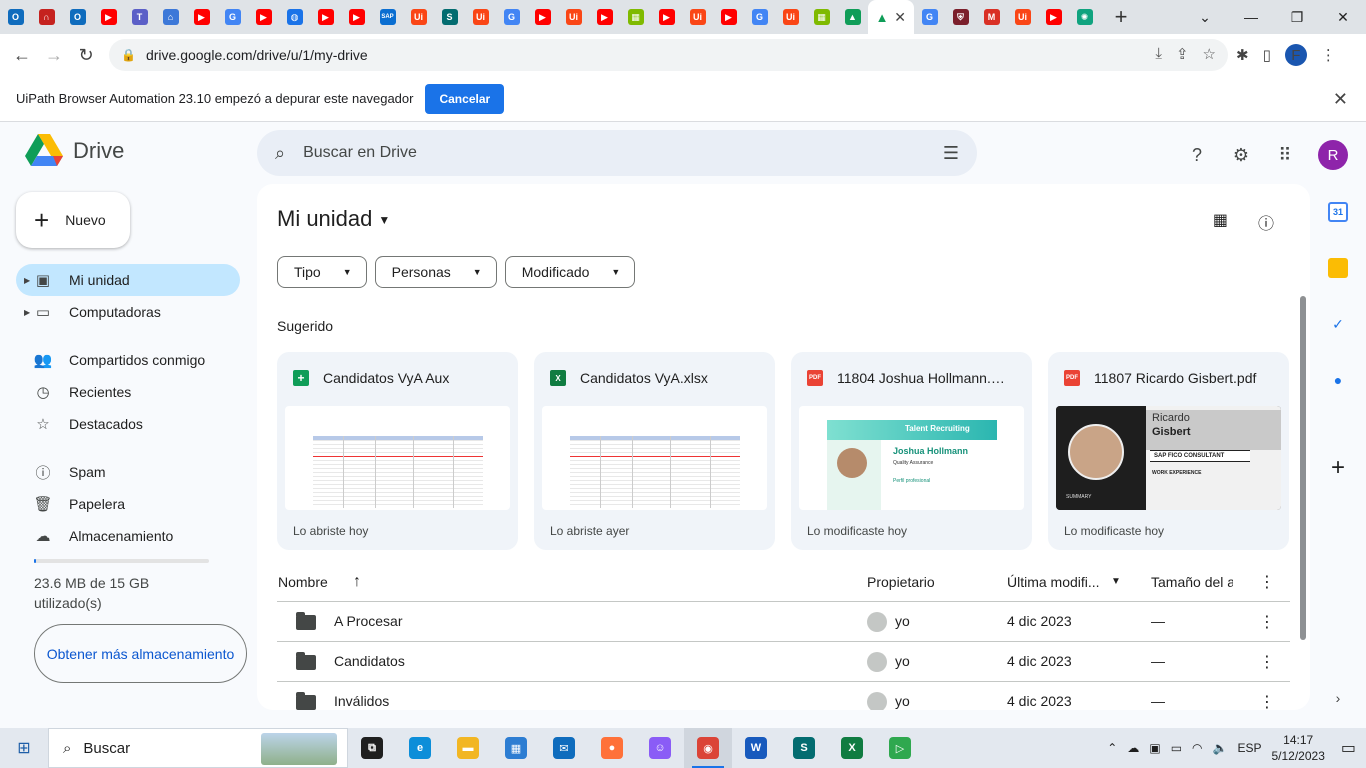 This screenshot has width=1366, height=768. What do you see at coordinates (1297, 748) in the screenshot?
I see `clock: 14:17 5/12/2023` at bounding box center [1297, 748].